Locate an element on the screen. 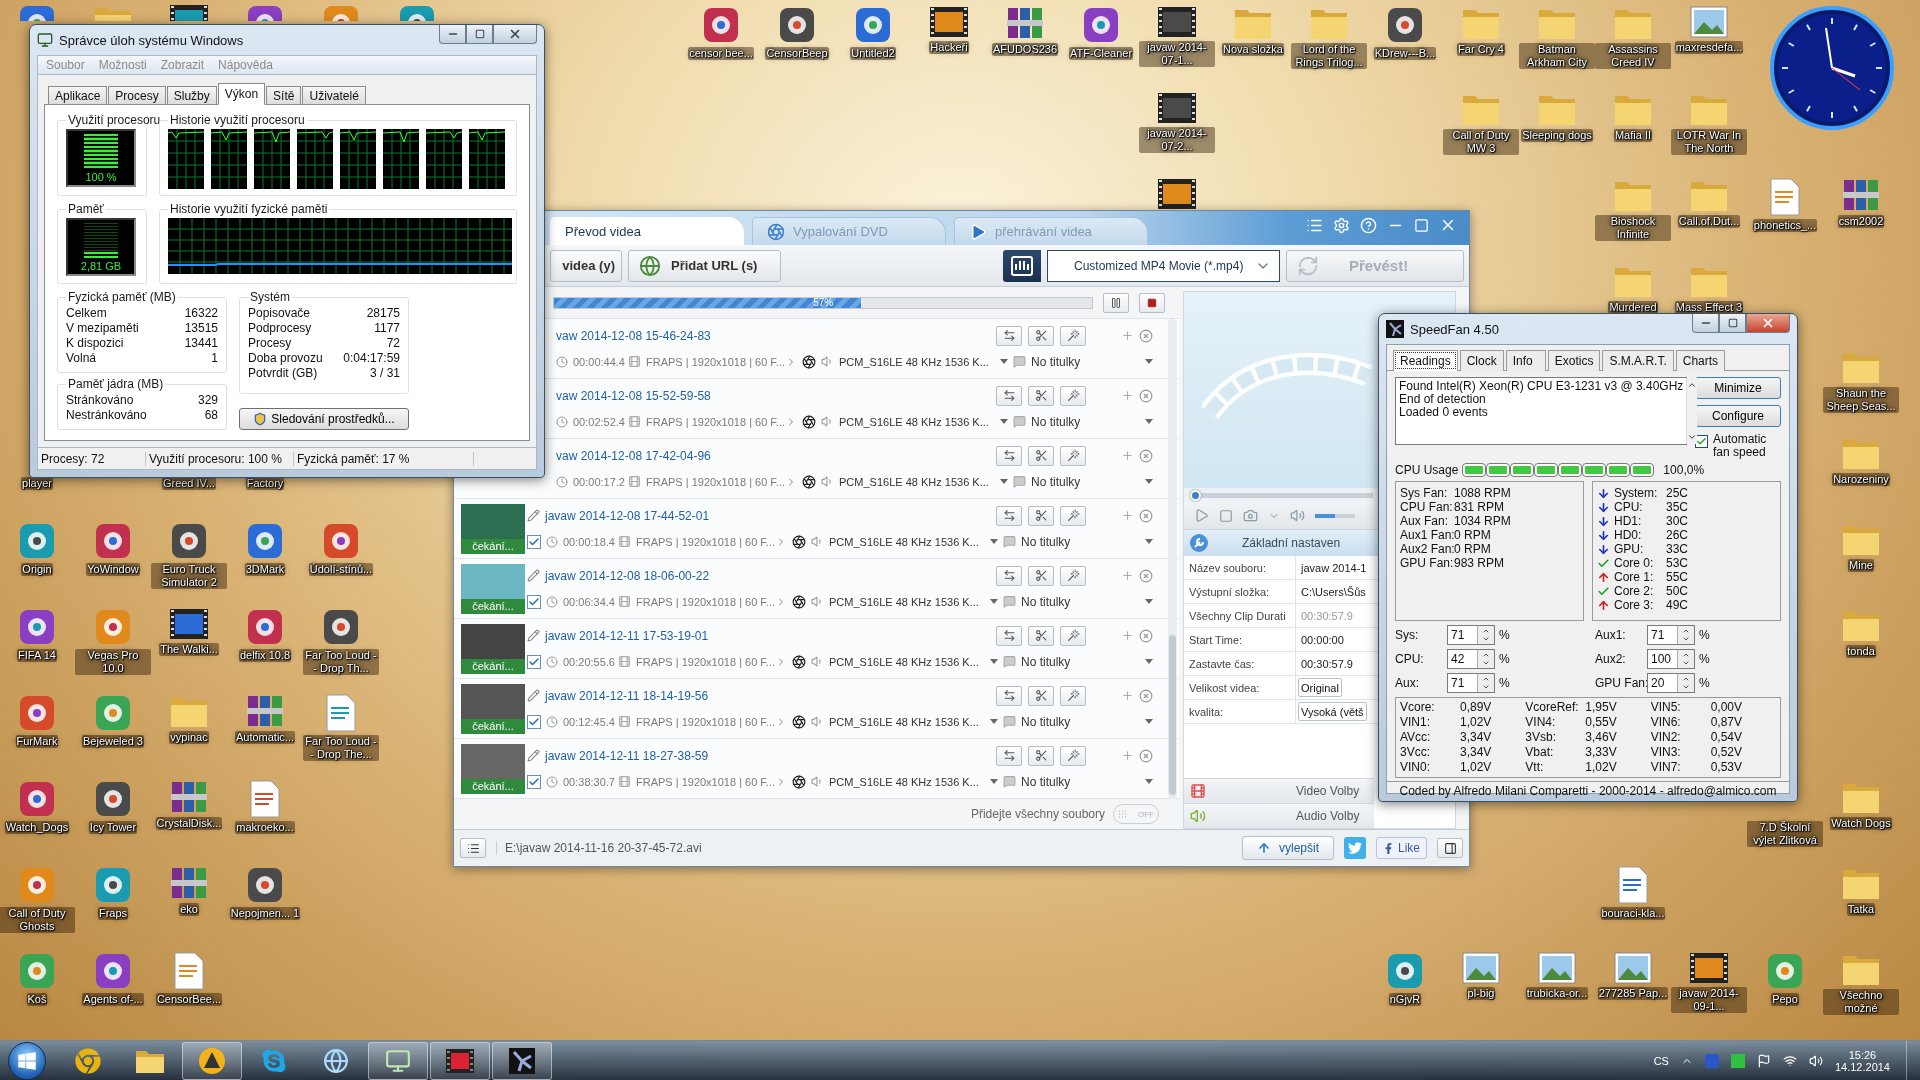 This screenshot has width=1920, height=1080. usage-reading: 100,0% is located at coordinates (1684, 470).